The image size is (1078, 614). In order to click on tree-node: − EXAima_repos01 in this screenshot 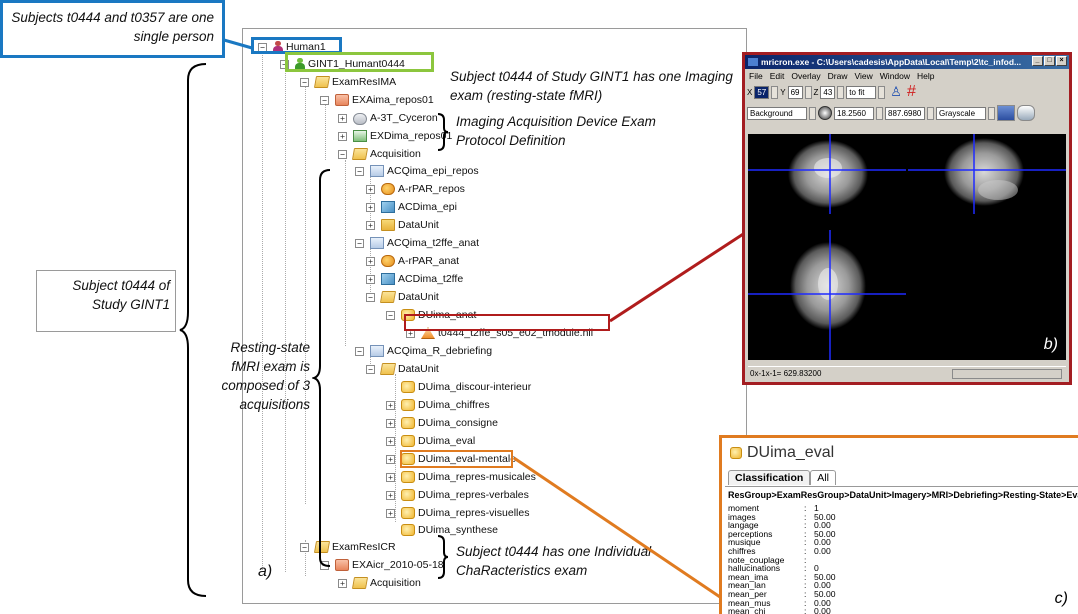, I will do `click(377, 100)`.